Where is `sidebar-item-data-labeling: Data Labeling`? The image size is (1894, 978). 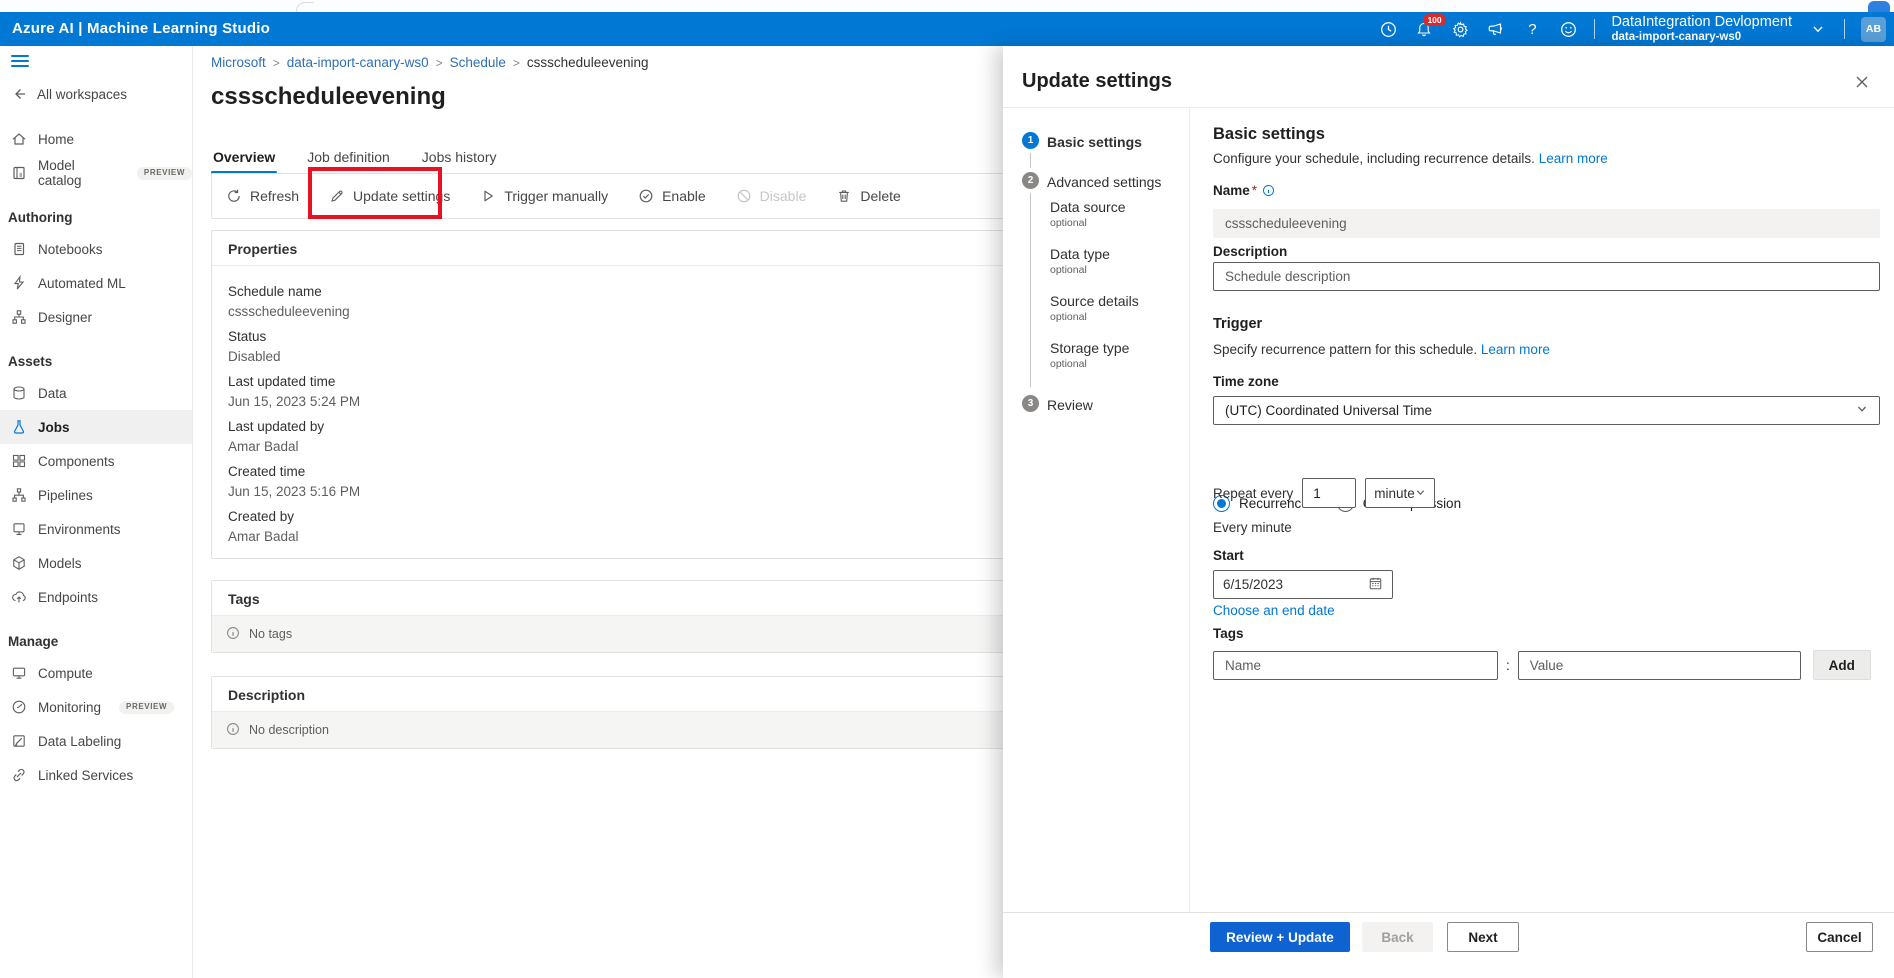
sidebar-item-data-labeling: Data Labeling is located at coordinates (96, 741).